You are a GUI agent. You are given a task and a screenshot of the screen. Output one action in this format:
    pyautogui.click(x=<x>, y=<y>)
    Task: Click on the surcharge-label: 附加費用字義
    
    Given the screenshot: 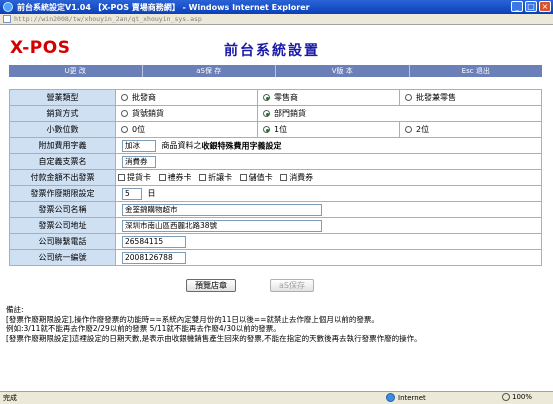 What is the action you would take?
    pyautogui.click(x=62, y=145)
    